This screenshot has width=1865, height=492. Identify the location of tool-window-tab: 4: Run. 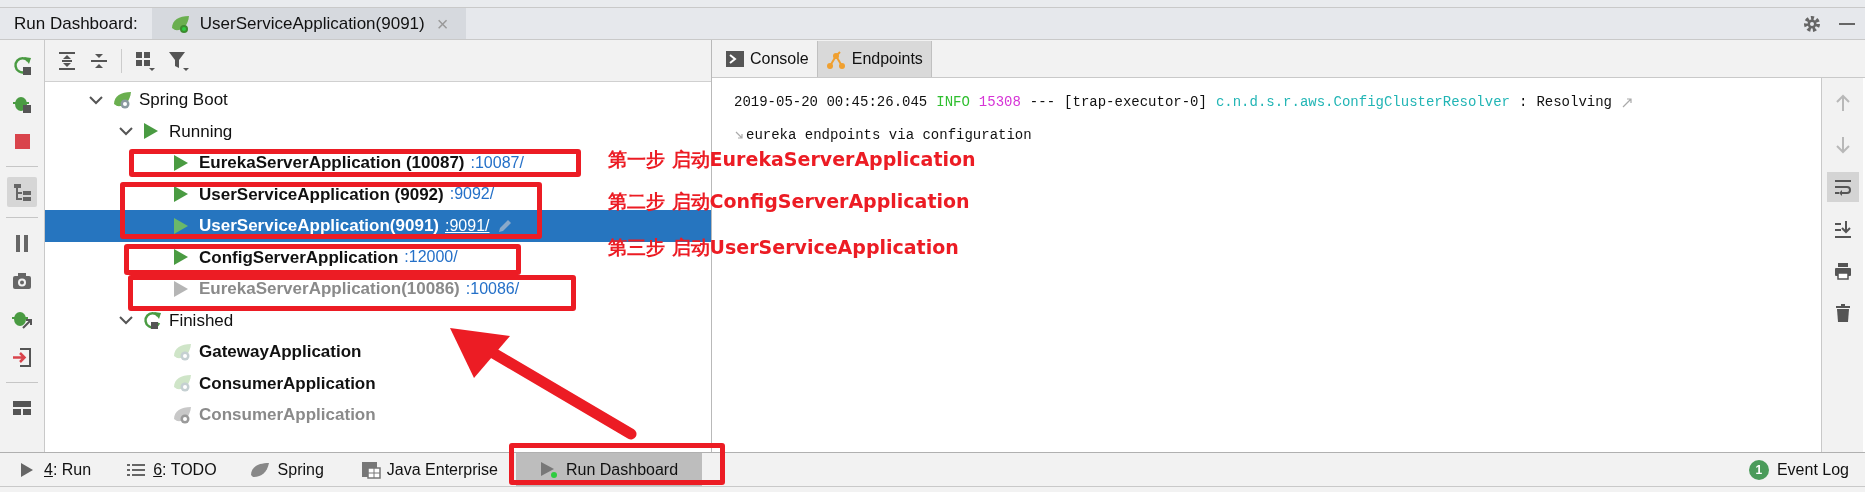
(56, 469).